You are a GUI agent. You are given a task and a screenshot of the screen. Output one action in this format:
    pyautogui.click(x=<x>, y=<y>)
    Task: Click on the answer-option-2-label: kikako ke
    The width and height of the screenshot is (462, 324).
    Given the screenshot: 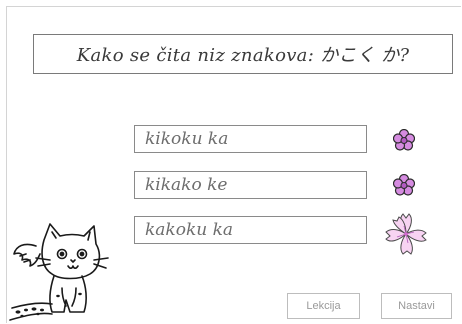 What is the action you would take?
    pyautogui.click(x=186, y=185)
    